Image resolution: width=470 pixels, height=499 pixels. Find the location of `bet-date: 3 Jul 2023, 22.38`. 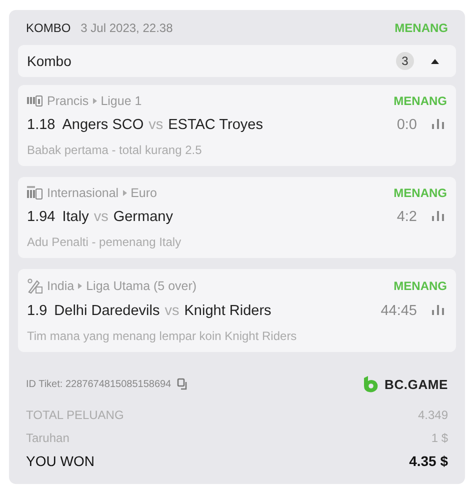

bet-date: 3 Jul 2023, 22.38 is located at coordinates (126, 27).